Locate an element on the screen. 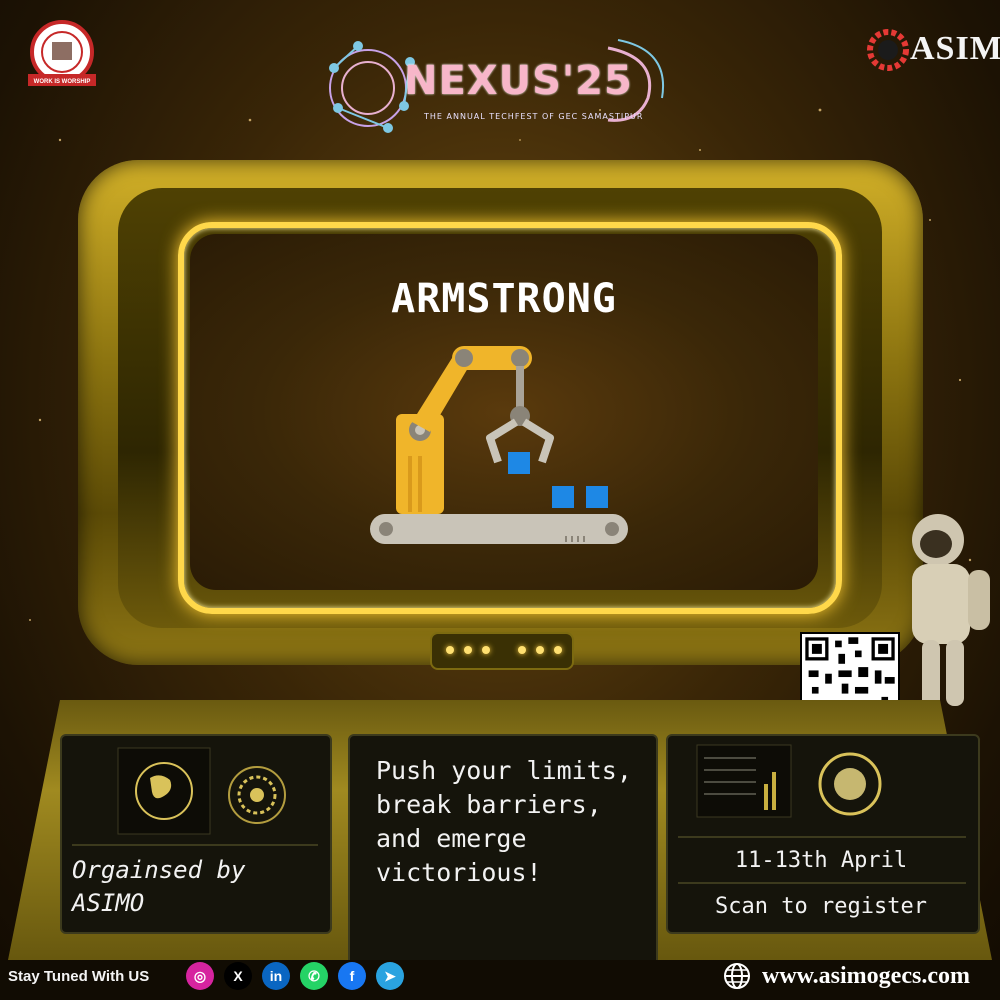 Image resolution: width=1000 pixels, height=1000 pixels. astronaut-illustration is located at coordinates (951, 612).